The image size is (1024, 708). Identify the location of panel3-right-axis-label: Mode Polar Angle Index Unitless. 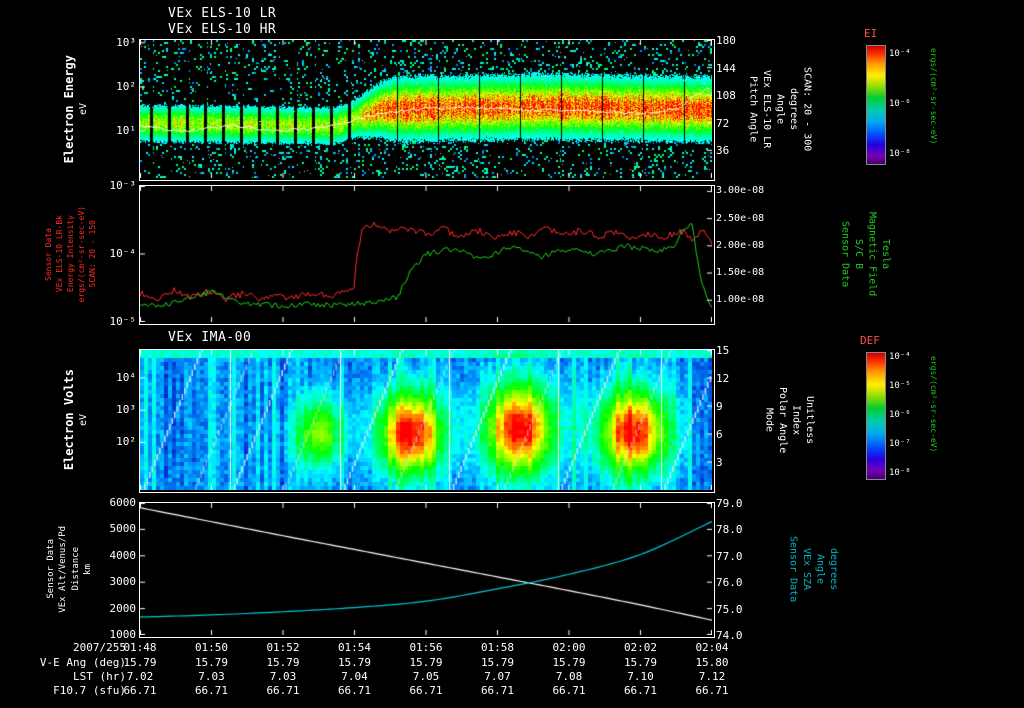
(789, 420).